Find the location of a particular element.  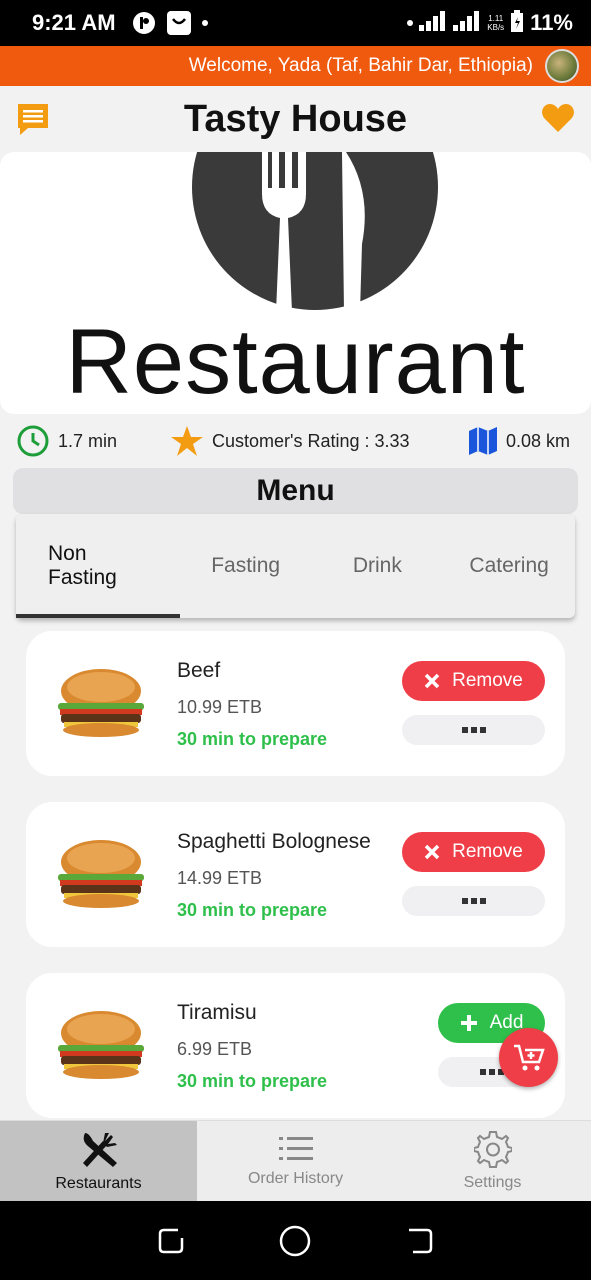

shopping-bag-notification-icon is located at coordinates (179, 23).